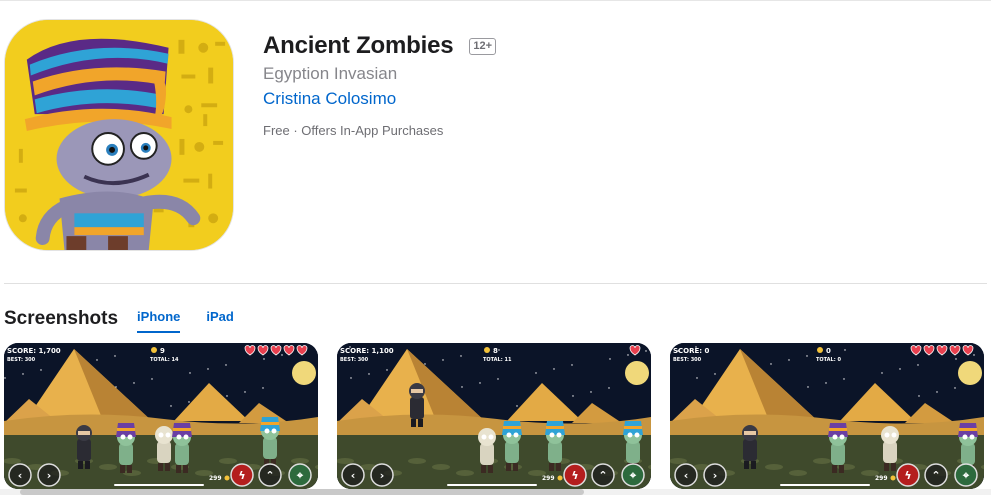  Describe the element at coordinates (34, 351) in the screenshot. I see `score-label: SCORE: 1,700` at that location.